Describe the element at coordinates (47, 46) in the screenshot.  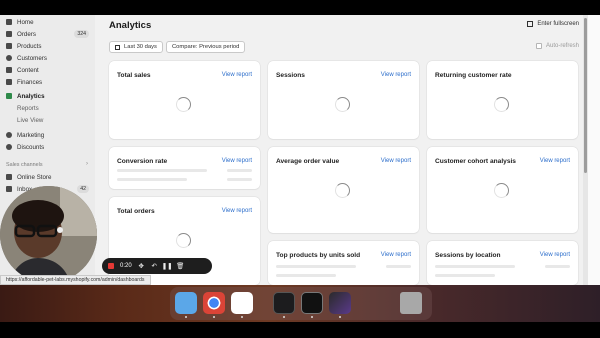
I see `sidebar-item-products: Products` at that location.